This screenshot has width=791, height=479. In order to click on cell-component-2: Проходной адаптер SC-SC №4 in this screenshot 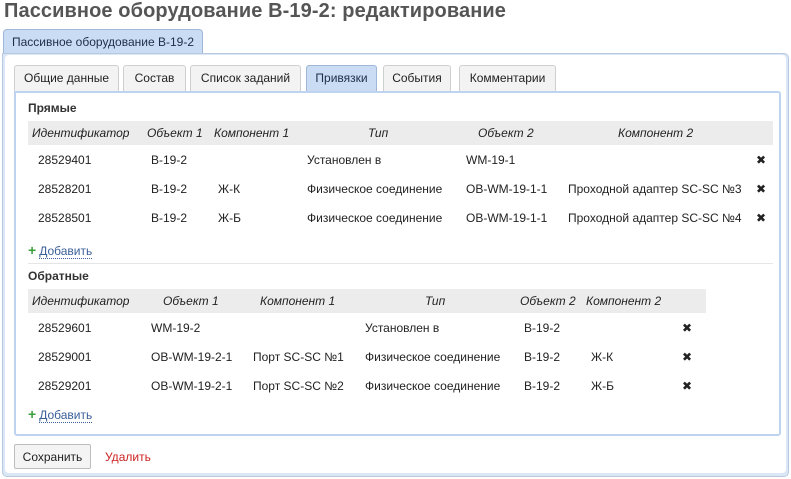, I will do `click(655, 218)`.